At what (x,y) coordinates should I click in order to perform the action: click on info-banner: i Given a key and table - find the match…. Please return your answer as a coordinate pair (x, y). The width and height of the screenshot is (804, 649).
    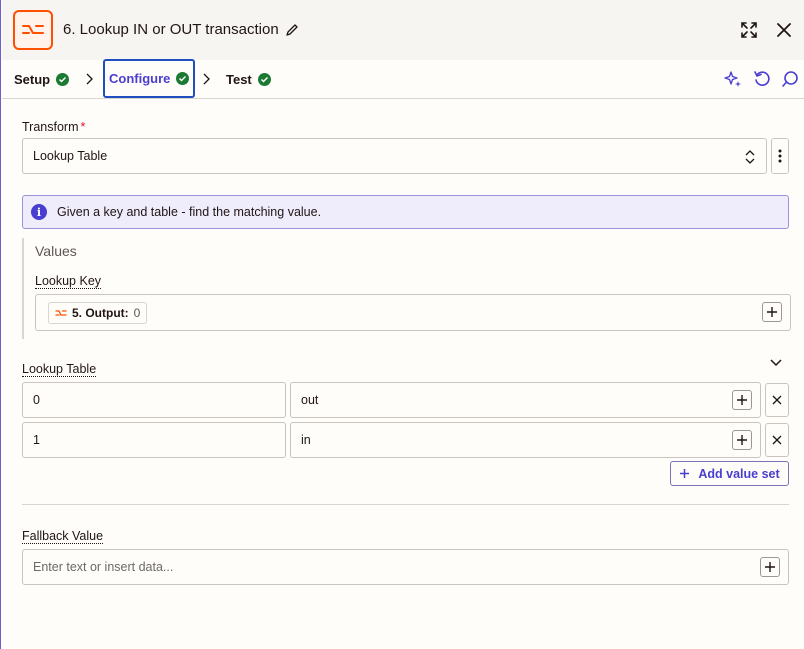
    Looking at the image, I should click on (405, 212).